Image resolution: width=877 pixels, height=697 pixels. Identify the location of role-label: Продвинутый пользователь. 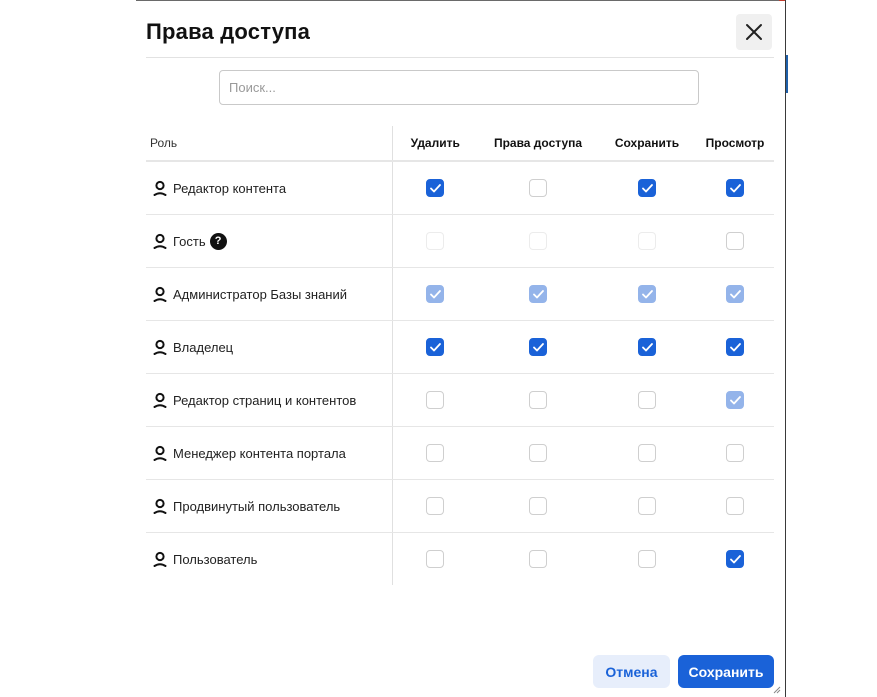
(257, 506).